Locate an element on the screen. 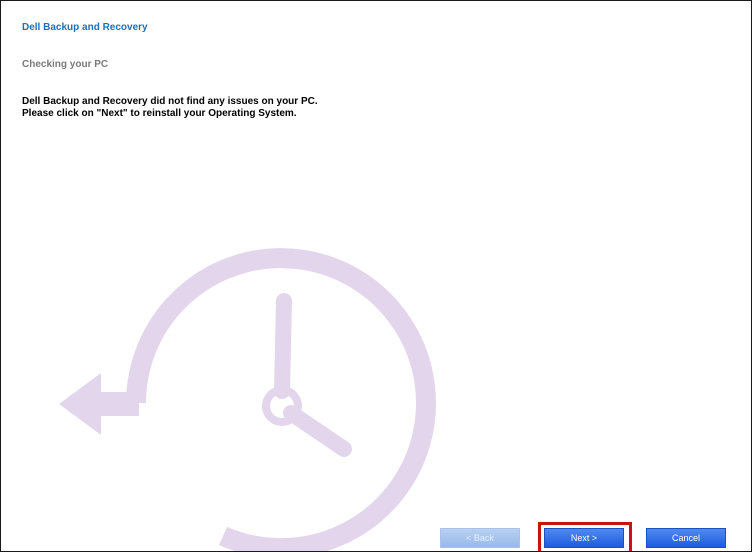 The width and height of the screenshot is (752, 552). app-title: Dell Backup and Recovery is located at coordinates (85, 27).